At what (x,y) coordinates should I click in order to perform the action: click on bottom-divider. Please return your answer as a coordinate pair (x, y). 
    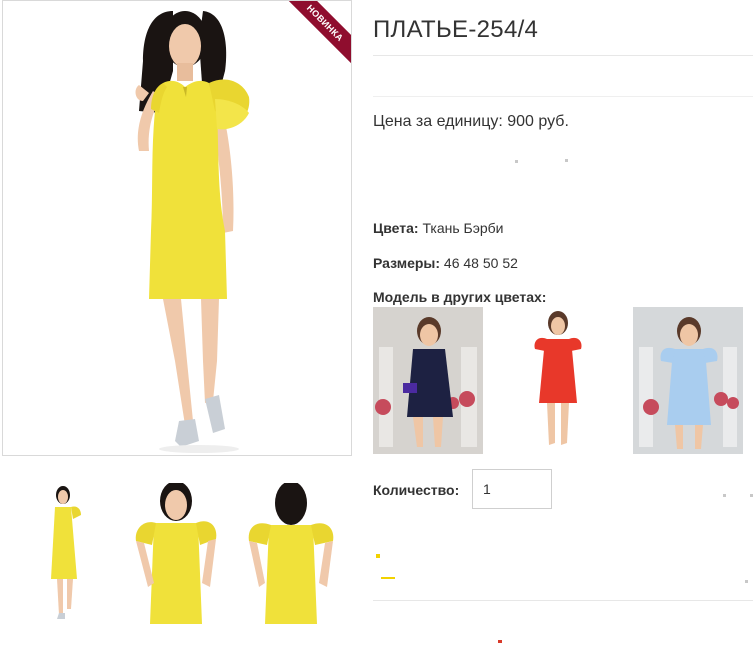
    Looking at the image, I should click on (563, 600).